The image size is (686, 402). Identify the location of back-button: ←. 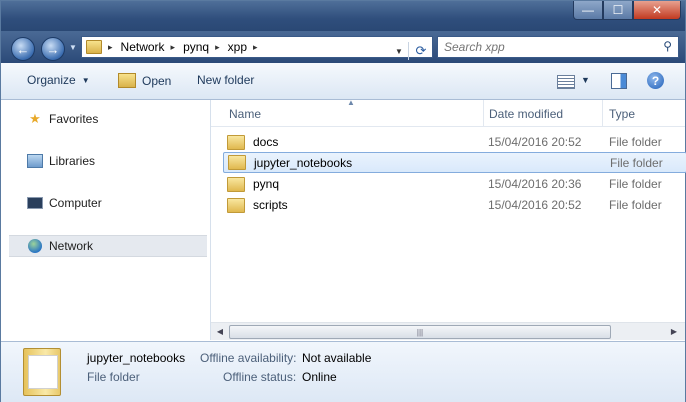
(23, 49).